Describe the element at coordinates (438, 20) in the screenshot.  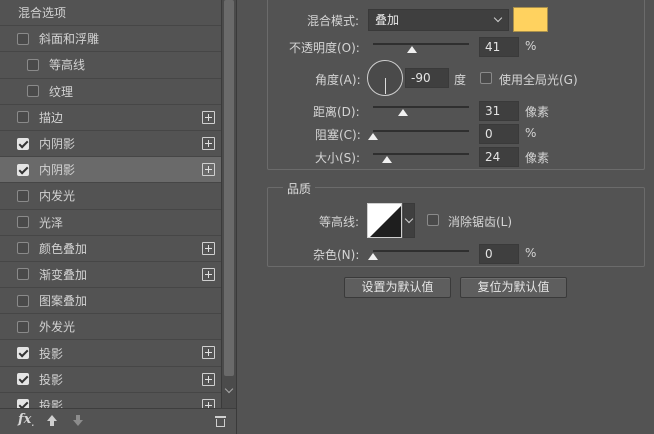
I see `blend-mode-select: 叠加` at that location.